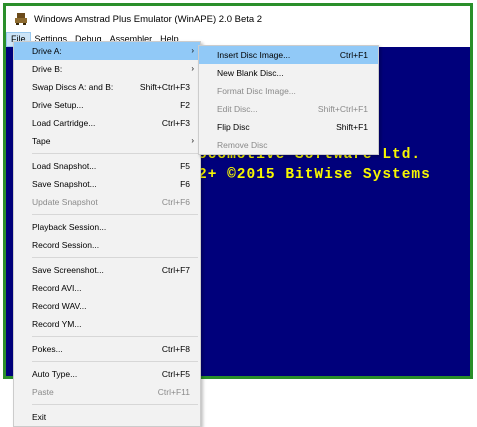 The width and height of the screenshot is (477, 427). Describe the element at coordinates (175, 202) in the screenshot. I see `menu-item-shortcut: Ctrl+F6` at that location.